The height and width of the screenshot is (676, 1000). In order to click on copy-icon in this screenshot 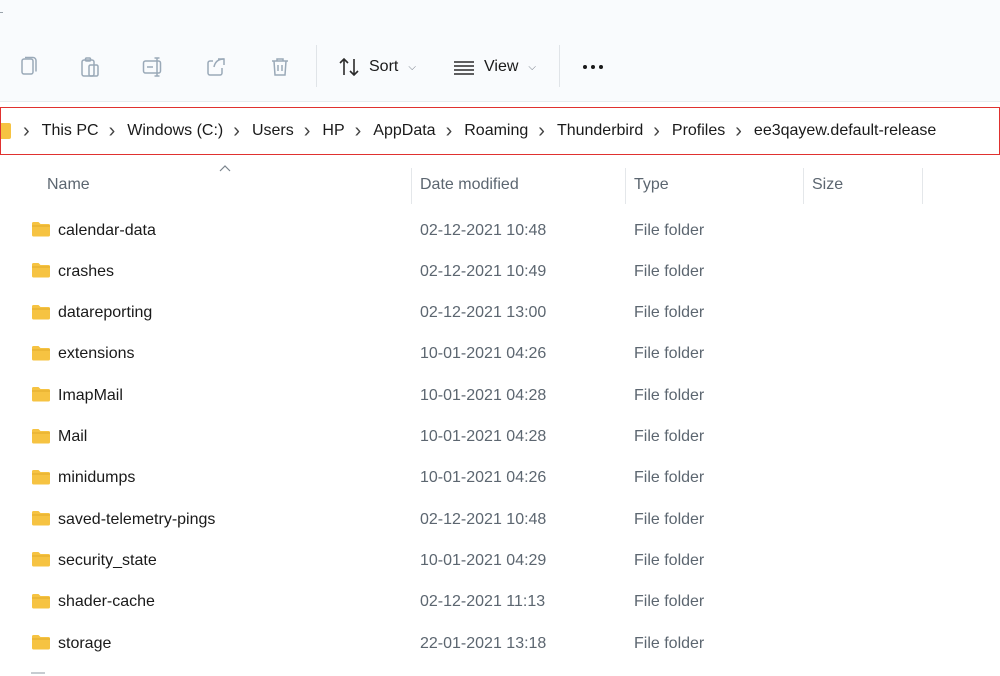, I will do `click(29, 65)`.